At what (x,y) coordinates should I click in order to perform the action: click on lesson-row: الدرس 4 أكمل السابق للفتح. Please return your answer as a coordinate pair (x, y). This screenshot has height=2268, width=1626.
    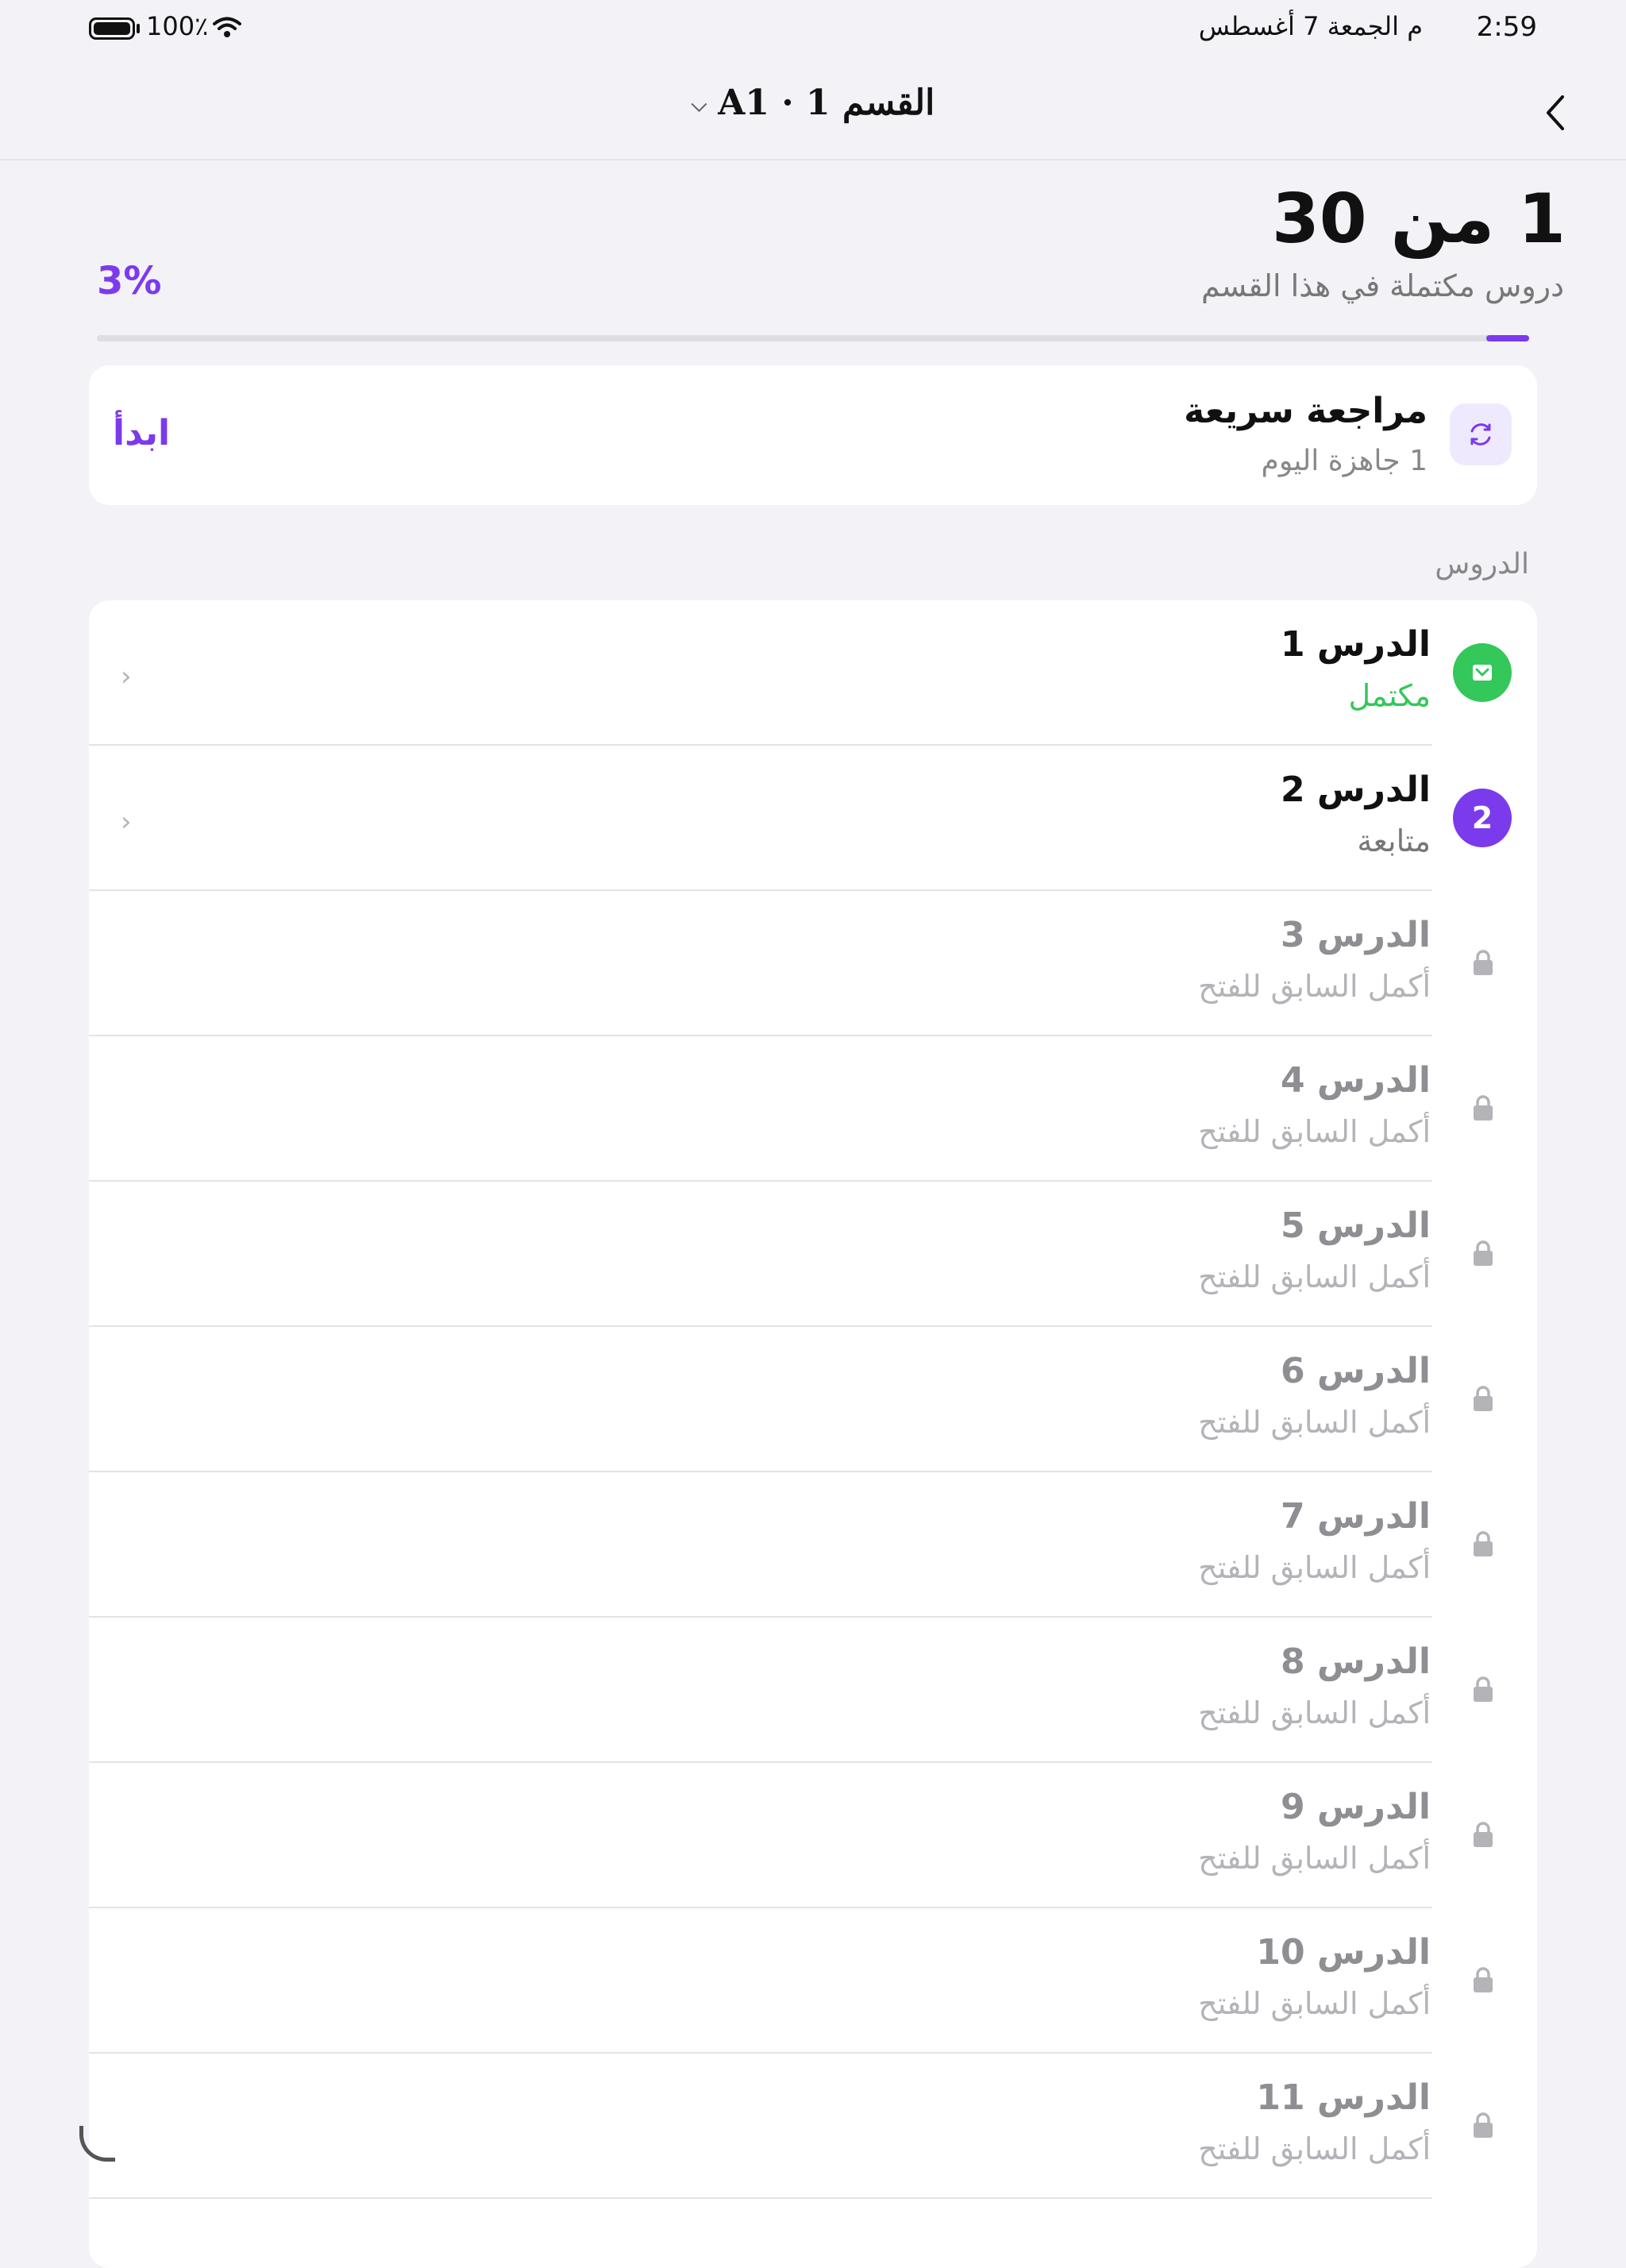
    Looking at the image, I should click on (813, 1109).